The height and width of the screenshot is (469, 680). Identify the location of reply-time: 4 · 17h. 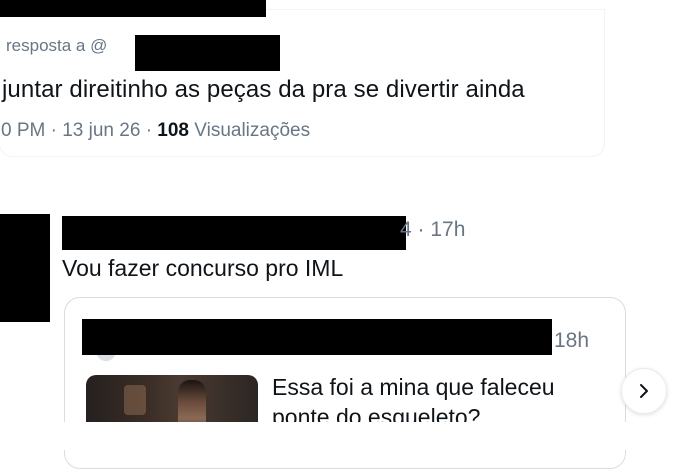
(432, 230).